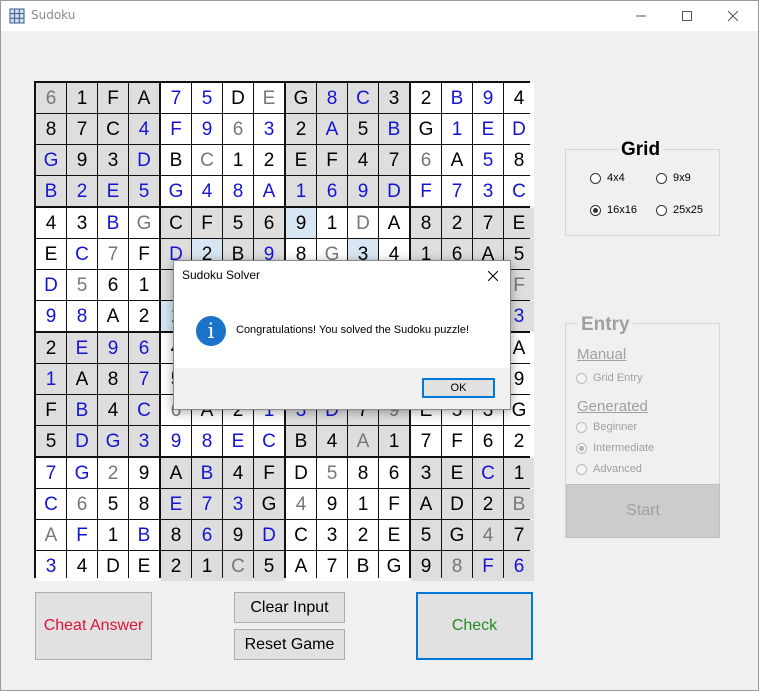 Image resolution: width=759 pixels, height=691 pixels. What do you see at coordinates (613, 210) in the screenshot?
I see `radio-grid-16x16: 16x16` at bounding box center [613, 210].